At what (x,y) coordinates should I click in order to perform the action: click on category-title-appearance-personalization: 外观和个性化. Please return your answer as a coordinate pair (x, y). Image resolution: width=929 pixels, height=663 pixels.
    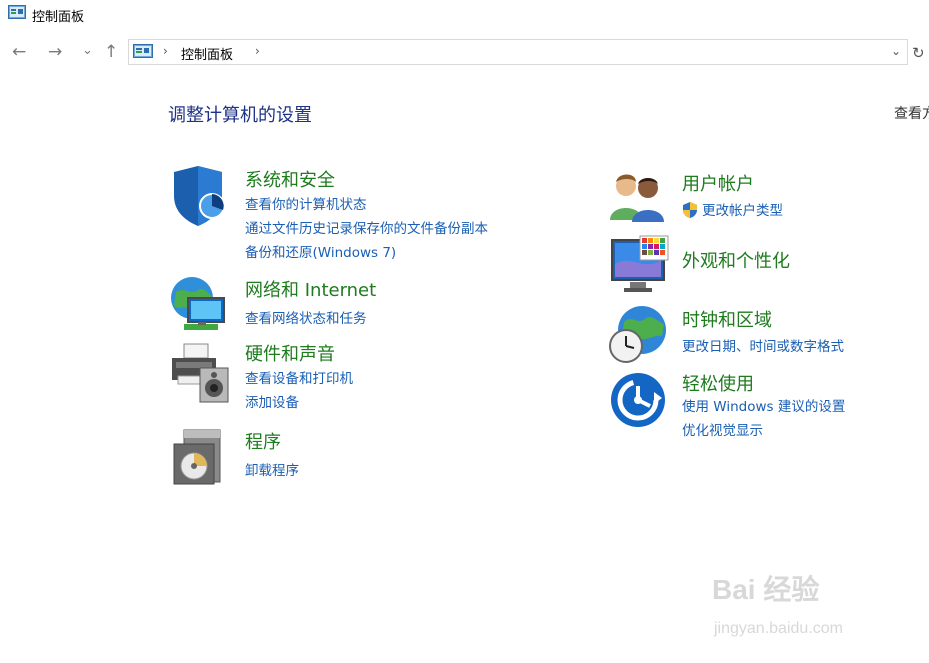
    Looking at the image, I should click on (736, 260).